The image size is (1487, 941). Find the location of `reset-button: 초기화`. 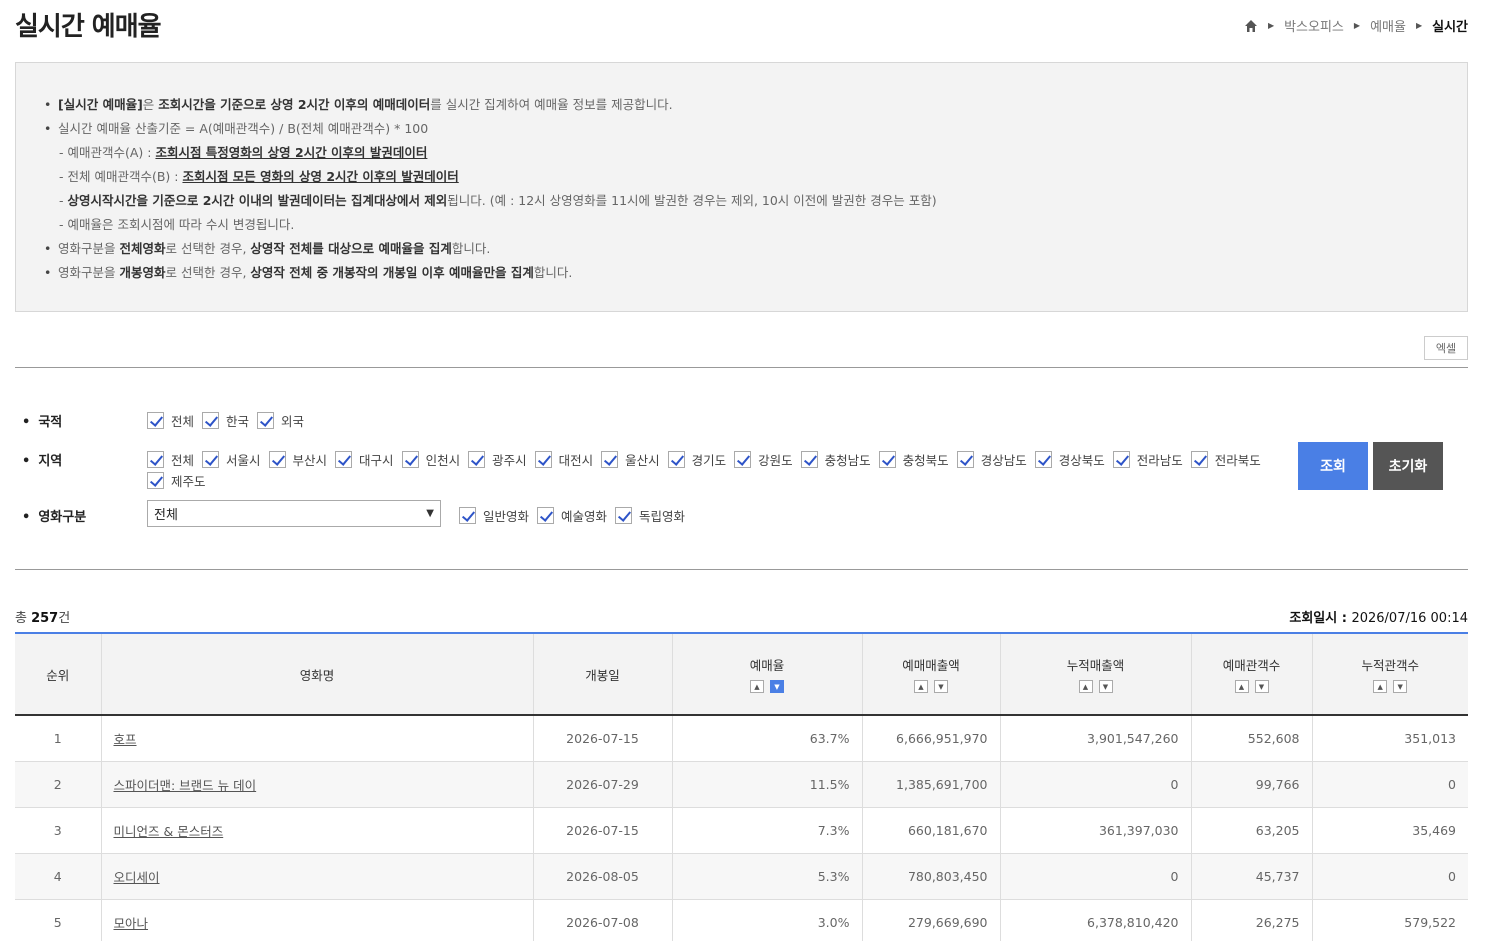

reset-button: 초기화 is located at coordinates (1408, 466).